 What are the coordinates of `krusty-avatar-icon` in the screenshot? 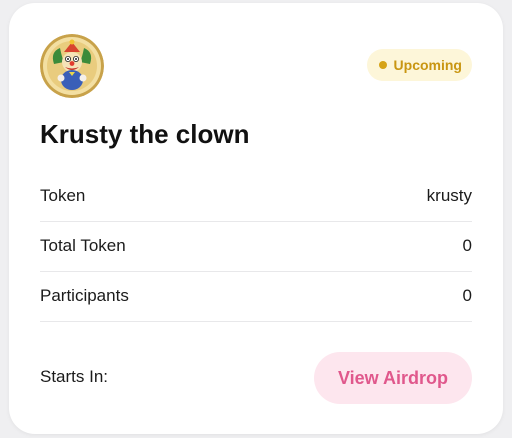 It's located at (72, 66).